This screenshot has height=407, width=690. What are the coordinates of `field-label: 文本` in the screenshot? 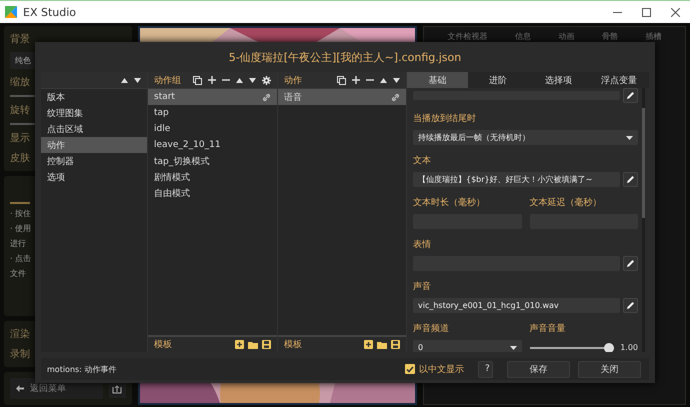 It's located at (422, 160).